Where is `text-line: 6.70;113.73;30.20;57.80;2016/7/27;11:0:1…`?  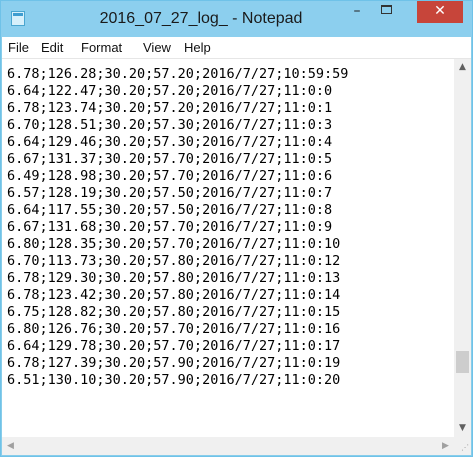
text-line: 6.70;113.73;30.20;57.80;2016/7/27;11:0:1… is located at coordinates (174, 261).